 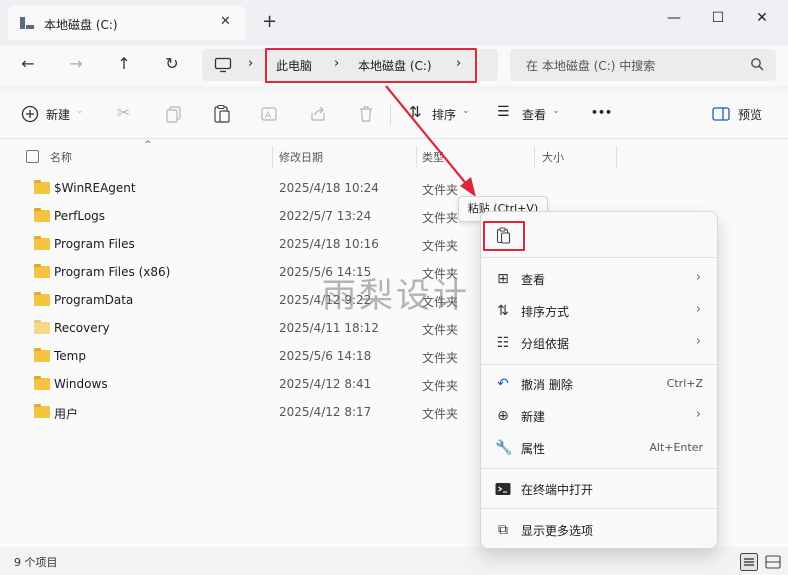 I want to click on menu-item-label: 排序方式, so click(x=545, y=312).